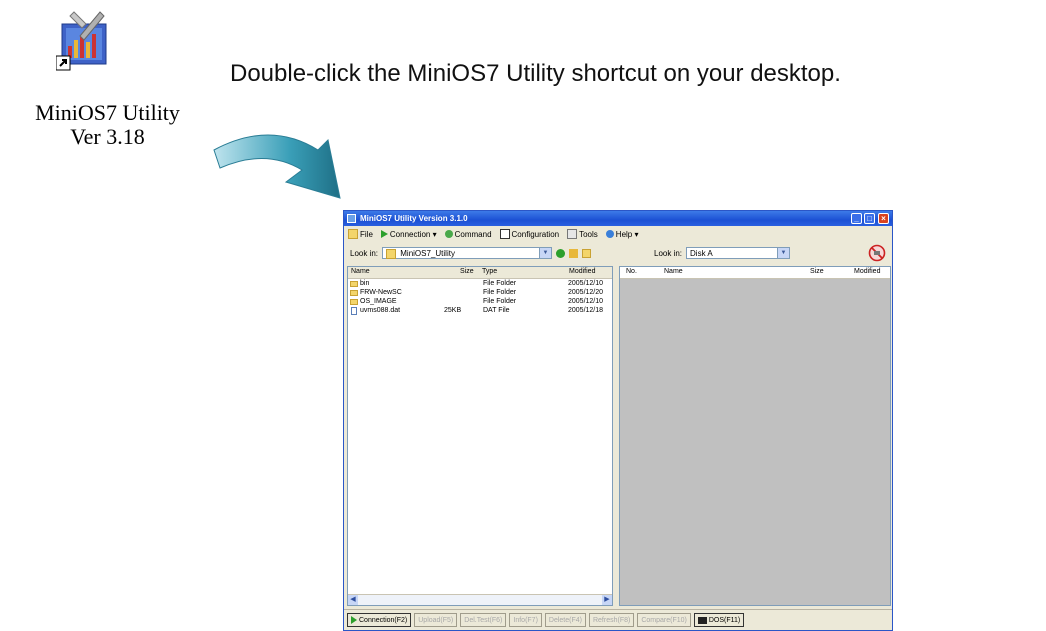 The height and width of the screenshot is (631, 1046). Describe the element at coordinates (107, 95) in the screenshot. I see `minios7-utility-shortcut: MiniOS7 Utility Ver 3.18` at that location.